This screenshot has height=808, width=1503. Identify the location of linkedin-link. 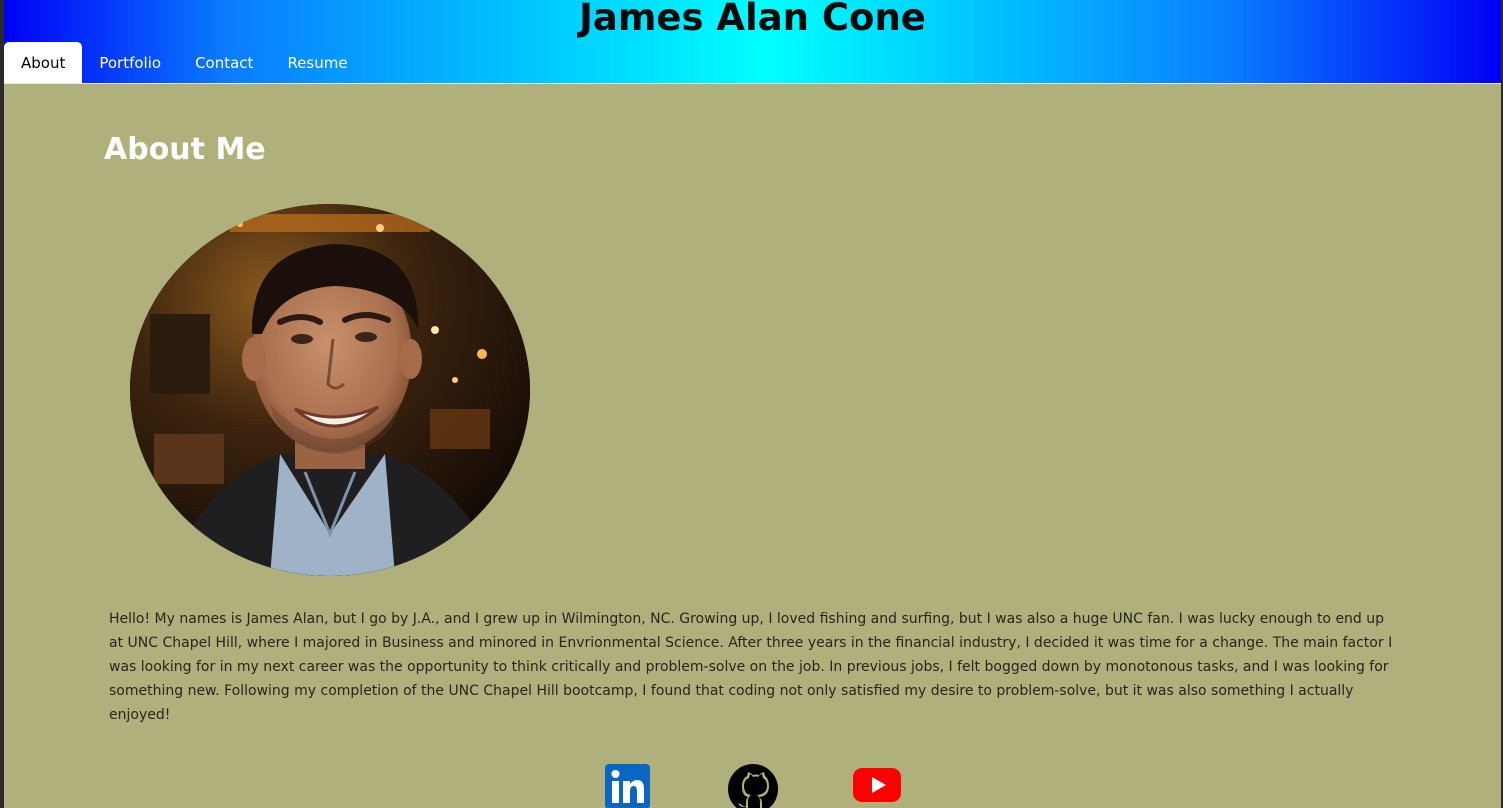
(627, 786).